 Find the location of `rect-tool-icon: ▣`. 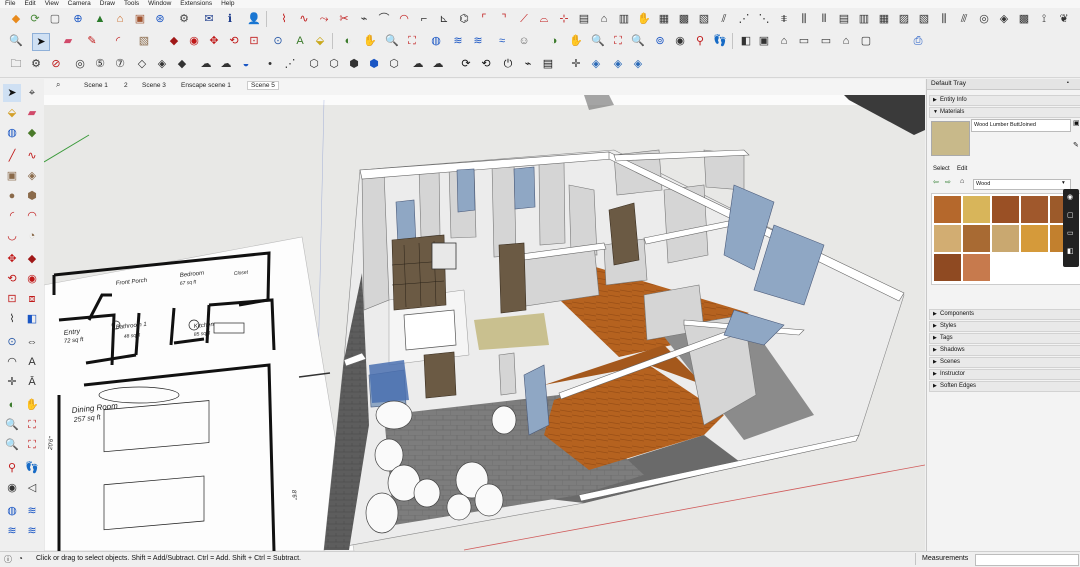

rect-tool-icon: ▣ is located at coordinates (12, 176).